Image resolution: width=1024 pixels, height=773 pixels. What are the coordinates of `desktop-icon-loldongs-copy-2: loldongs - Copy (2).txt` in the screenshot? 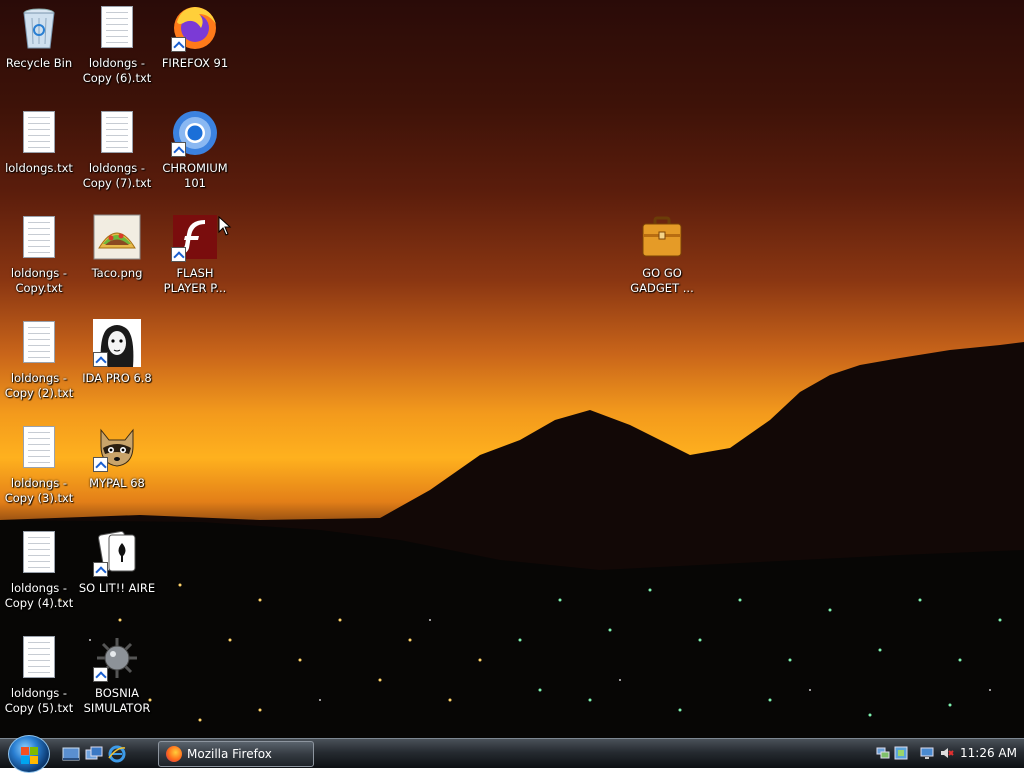 It's located at (39, 360).